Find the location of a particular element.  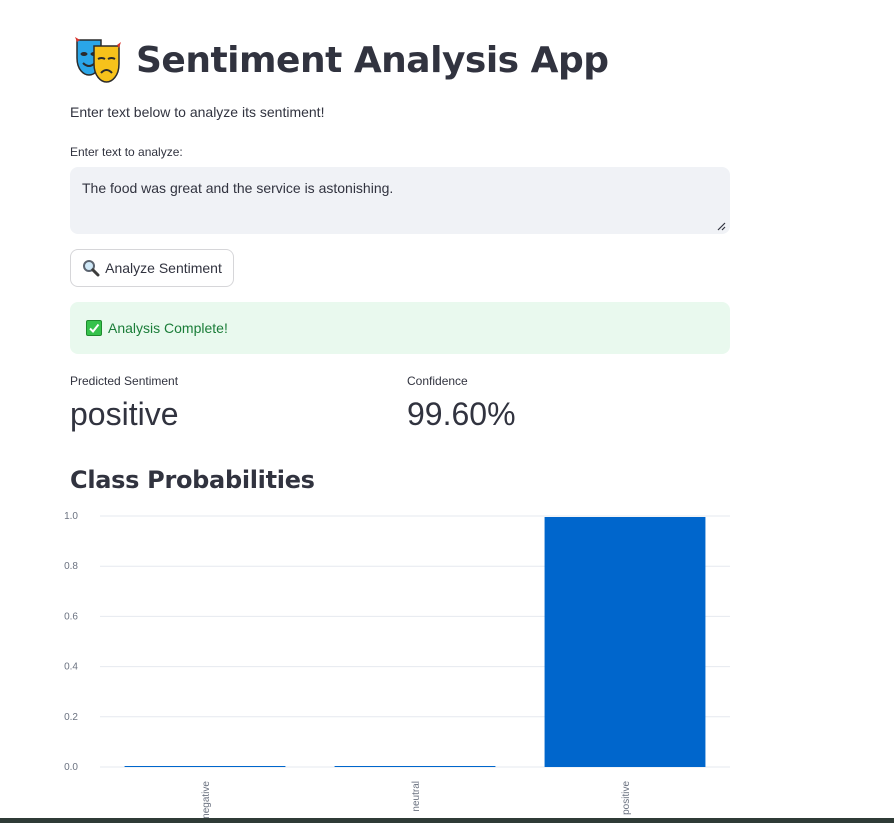

page-title: Sentiment Analysis App is located at coordinates (372, 60).